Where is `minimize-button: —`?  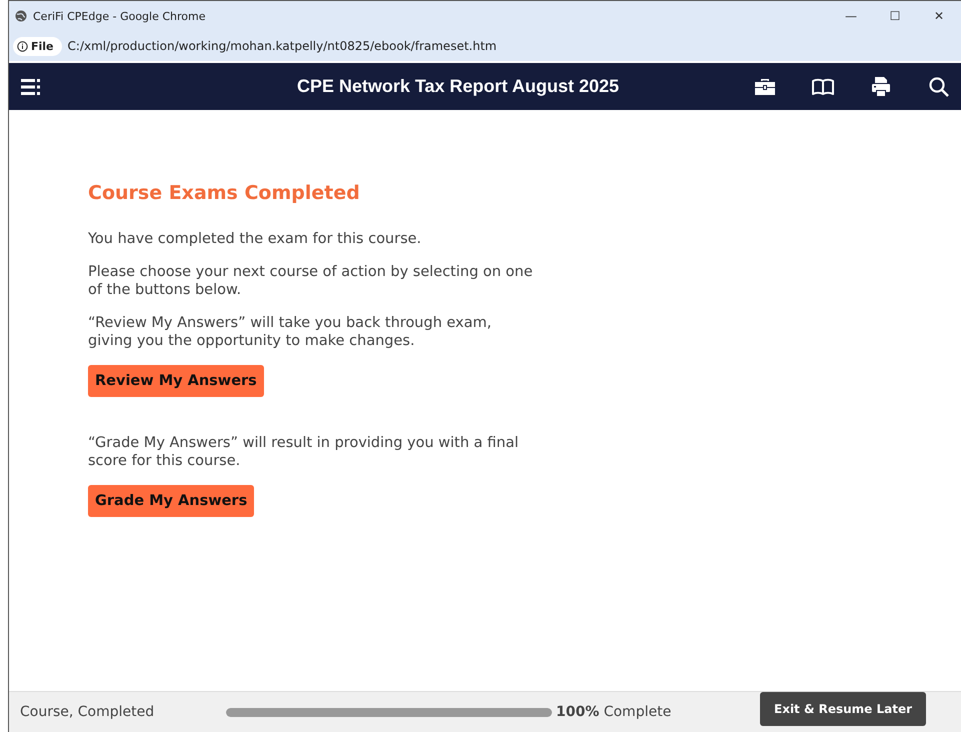
minimize-button: — is located at coordinates (851, 16).